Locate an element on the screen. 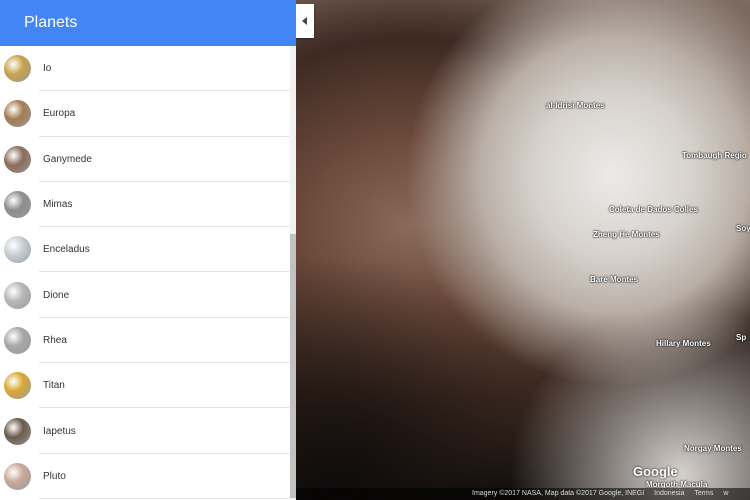  planet-label: Rhea is located at coordinates (55, 340).